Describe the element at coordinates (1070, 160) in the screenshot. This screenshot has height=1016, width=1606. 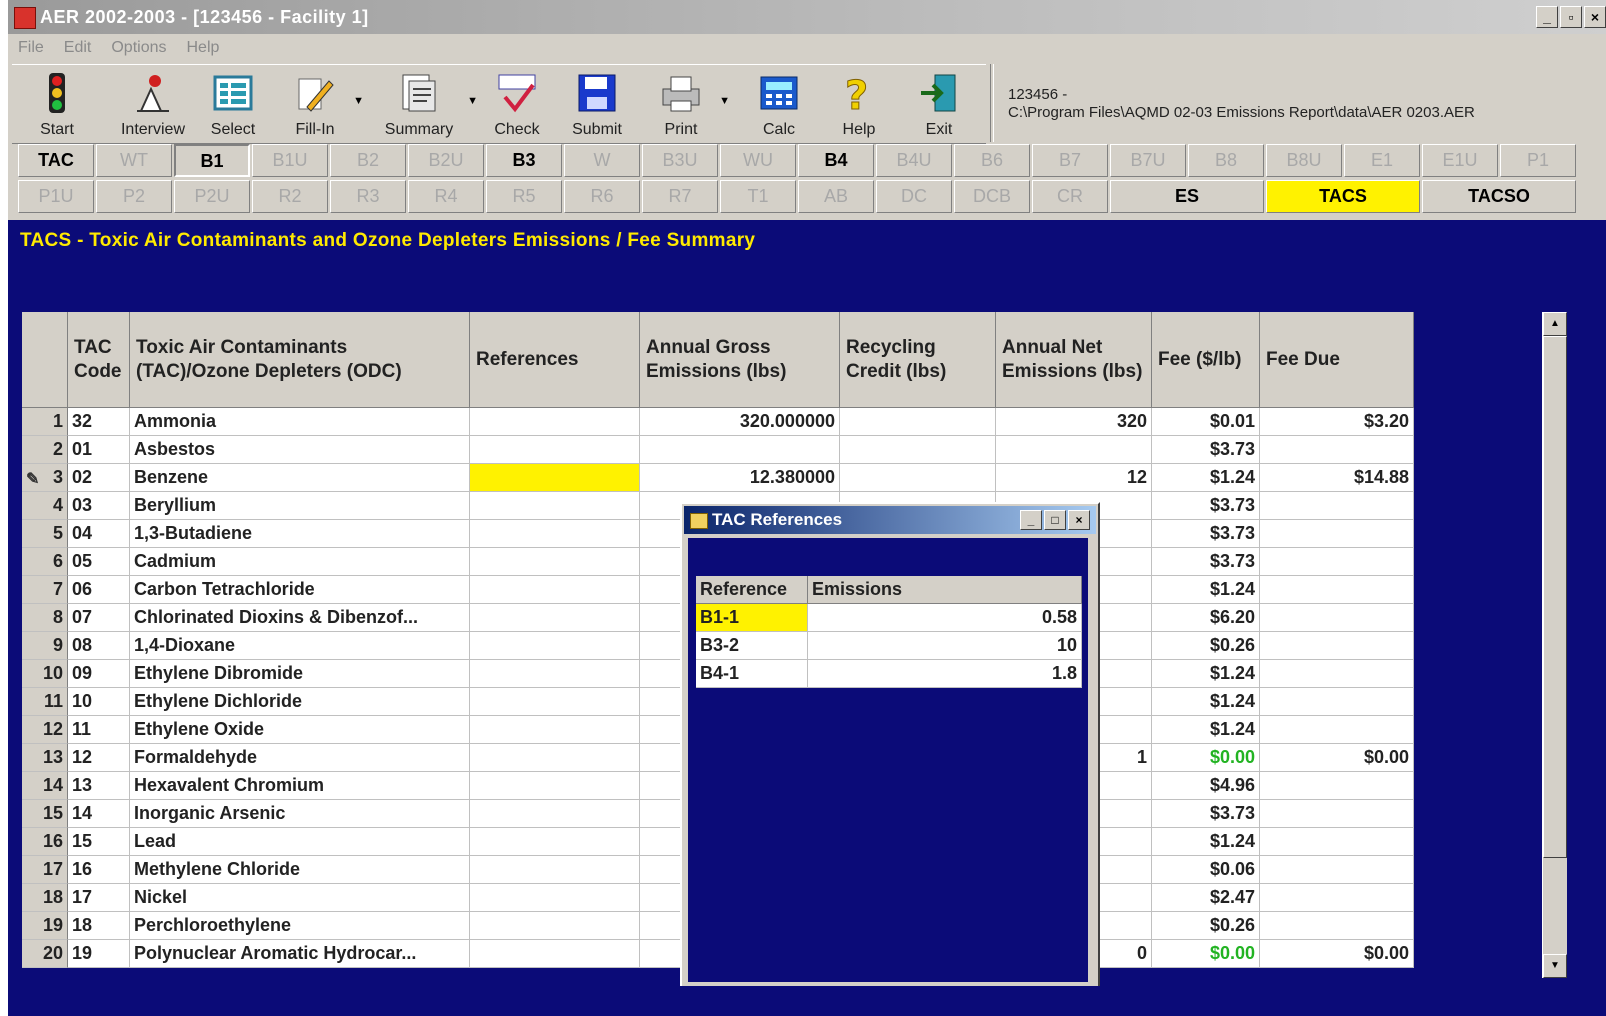
I see `tab-b7: B7` at that location.